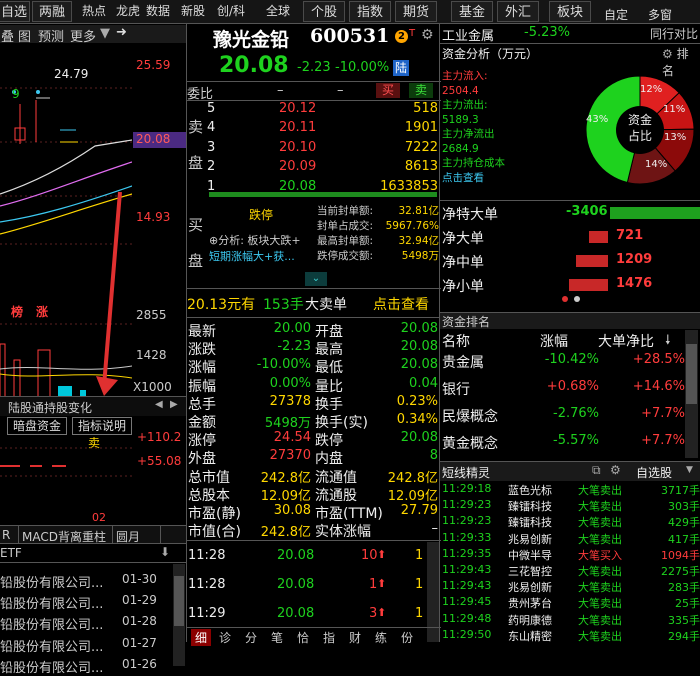 This screenshot has width=700, height=676. What do you see at coordinates (307, 587) in the screenshot?
I see `tick-row: 11:28 20.08 1 ⬆ 1` at bounding box center [307, 587].